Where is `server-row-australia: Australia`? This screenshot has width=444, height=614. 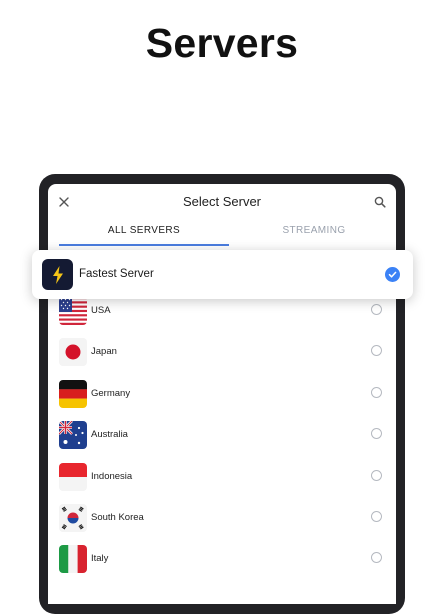
server-row-australia: Australia is located at coordinates (222, 434).